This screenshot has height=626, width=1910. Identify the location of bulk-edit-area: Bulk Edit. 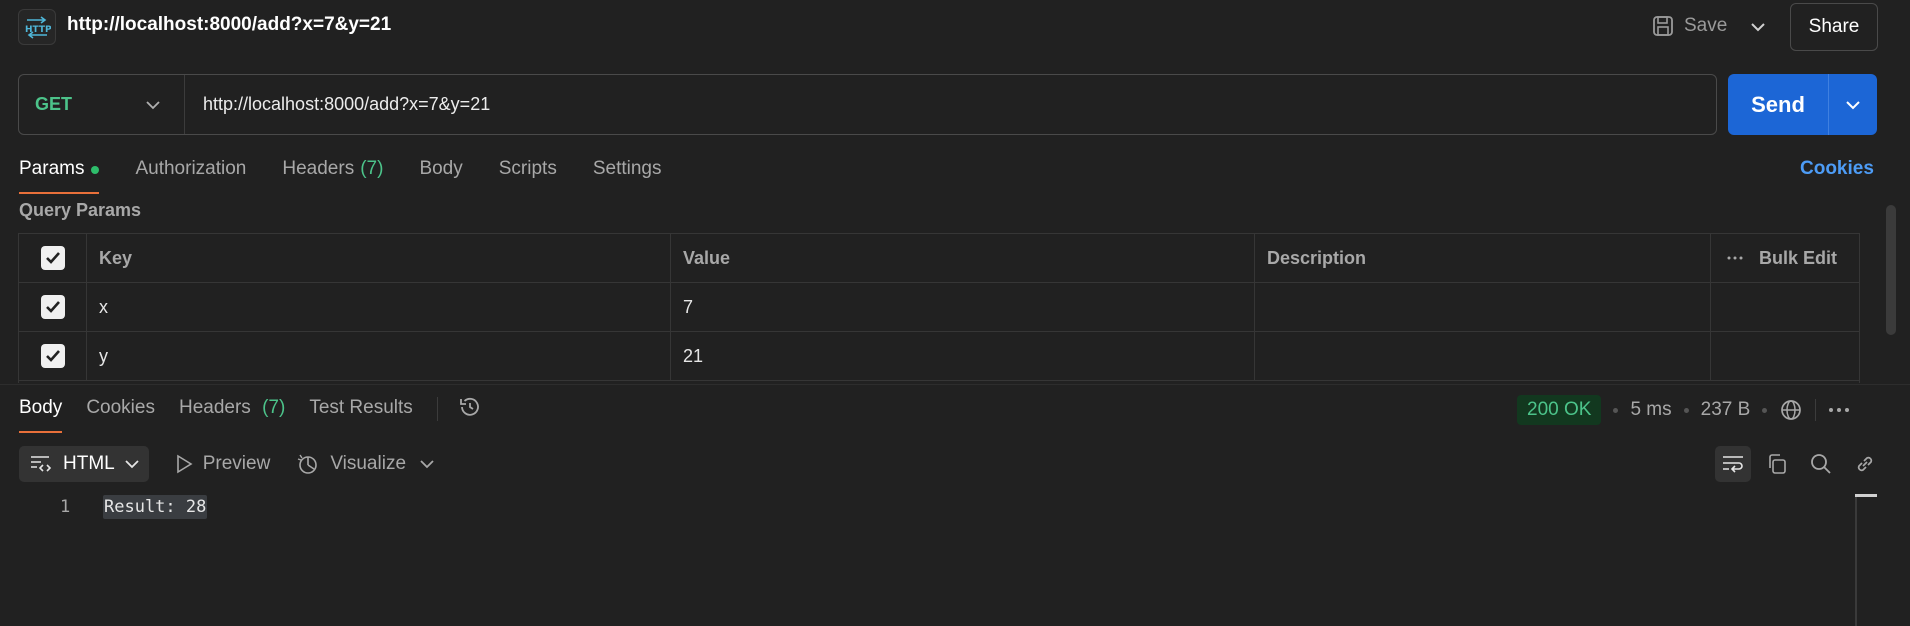
(1785, 258).